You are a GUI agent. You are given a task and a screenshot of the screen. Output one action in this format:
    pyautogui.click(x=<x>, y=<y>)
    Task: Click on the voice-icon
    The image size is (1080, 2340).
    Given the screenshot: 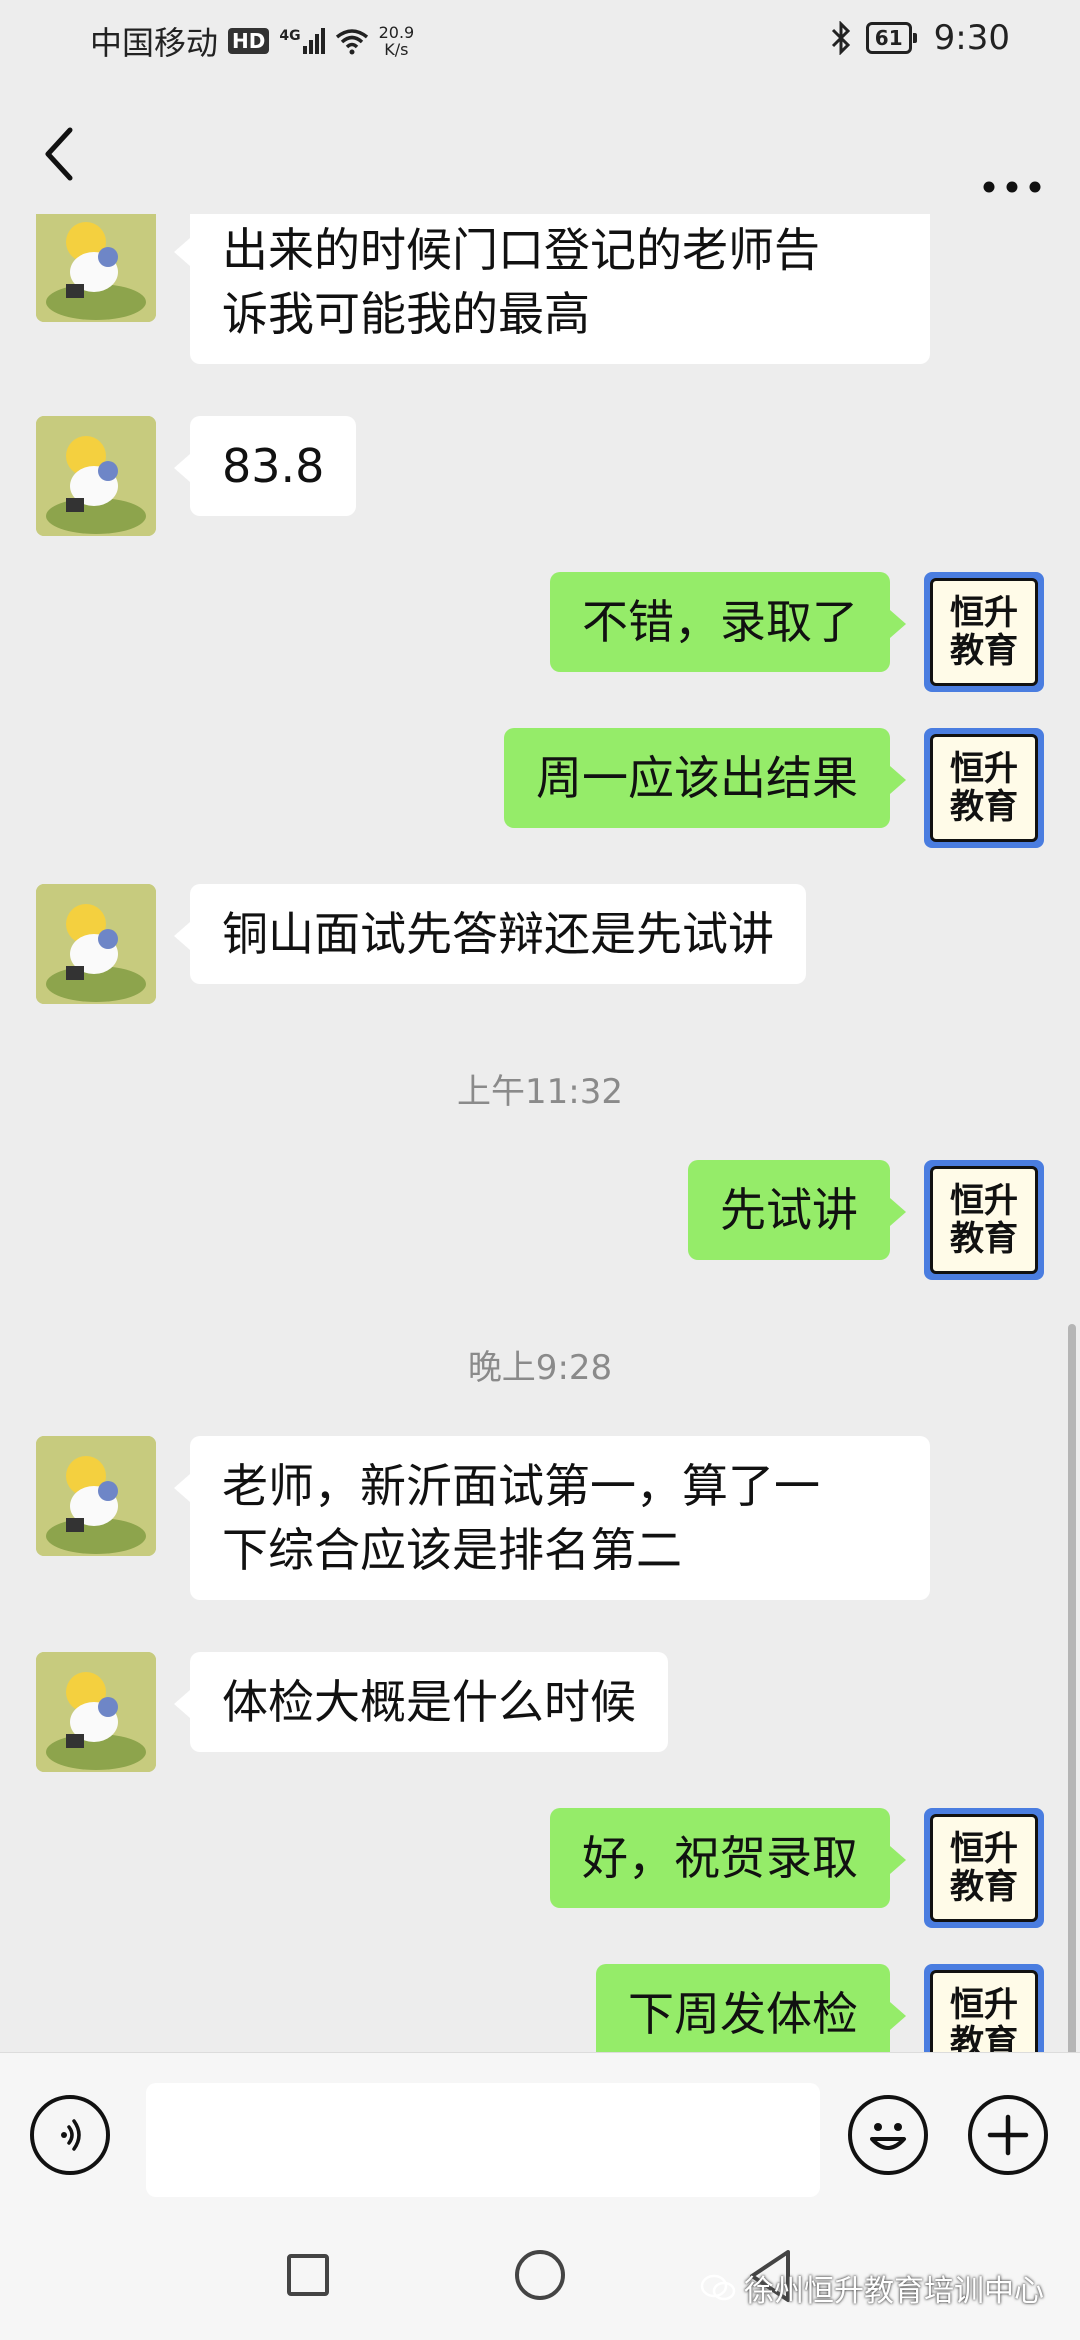 What is the action you would take?
    pyautogui.click(x=70, y=2135)
    